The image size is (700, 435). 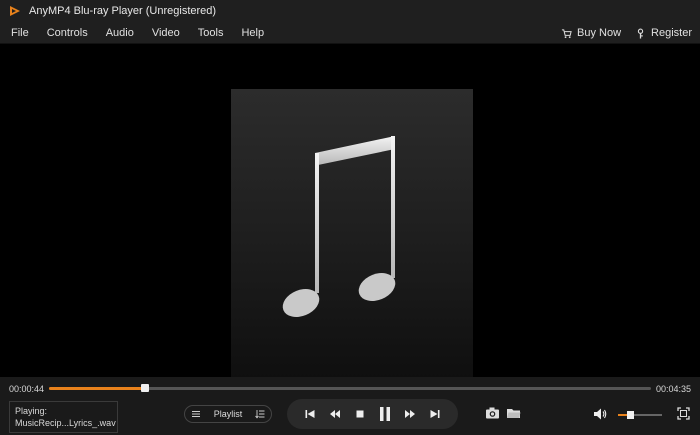 What do you see at coordinates (640, 415) in the screenshot?
I see `volume-slider` at bounding box center [640, 415].